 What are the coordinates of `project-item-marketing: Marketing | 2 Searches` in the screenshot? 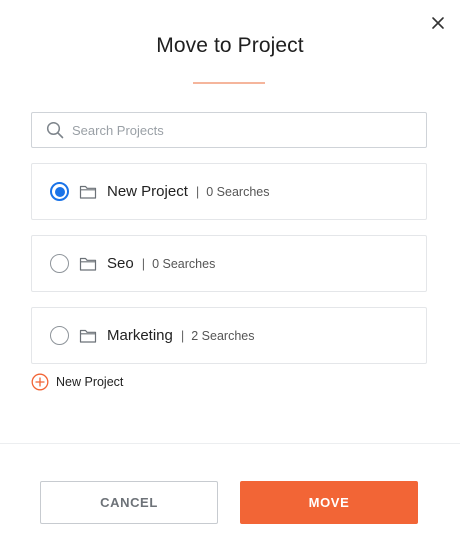 It's located at (229, 335).